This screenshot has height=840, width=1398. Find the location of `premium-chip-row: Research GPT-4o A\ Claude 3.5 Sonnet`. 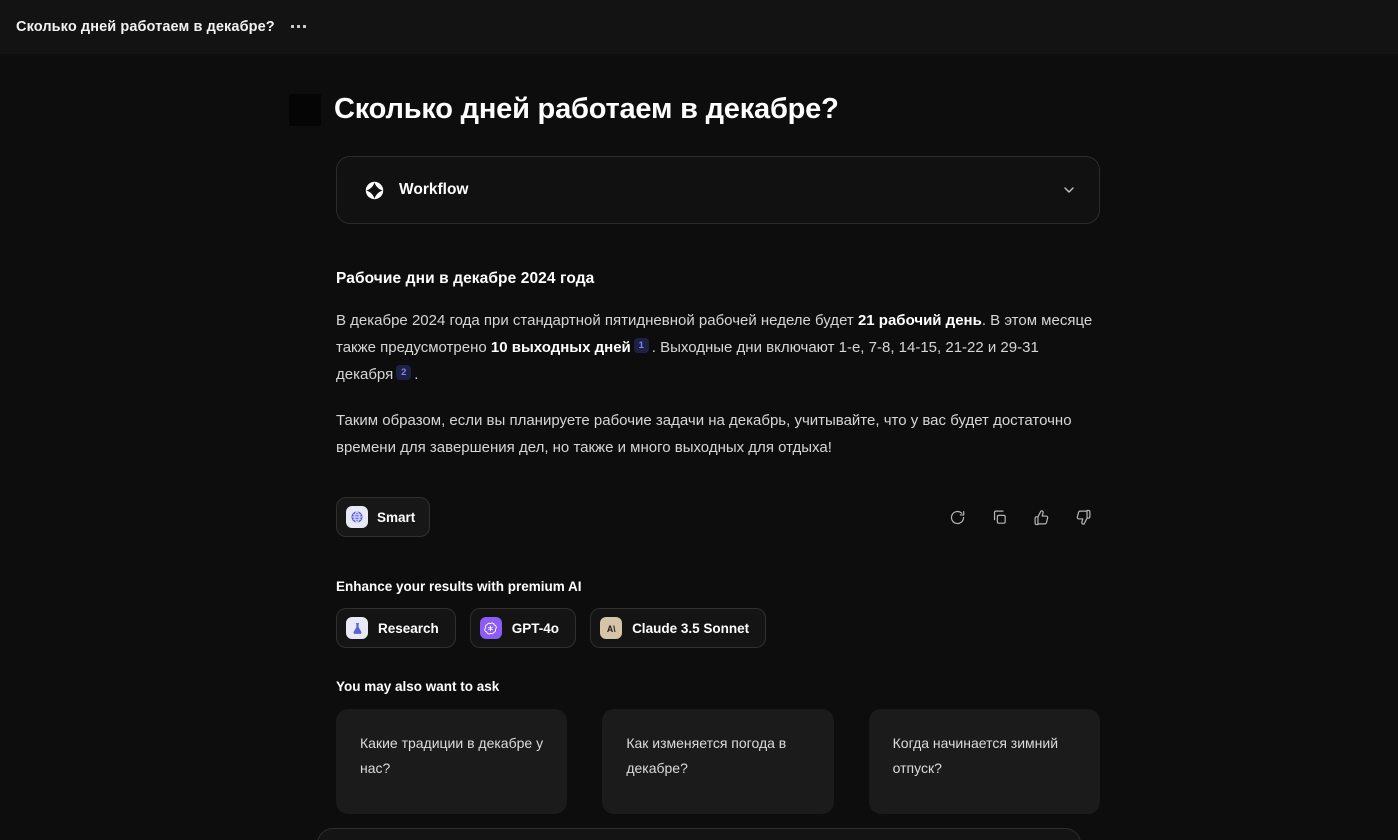

premium-chip-row: Research GPT-4o A\ Claude 3.5 Sonnet is located at coordinates (718, 628).